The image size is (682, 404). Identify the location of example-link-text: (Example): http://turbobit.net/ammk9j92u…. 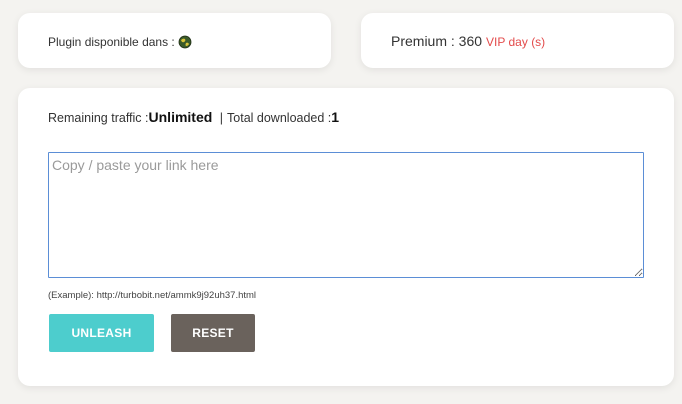
(152, 295).